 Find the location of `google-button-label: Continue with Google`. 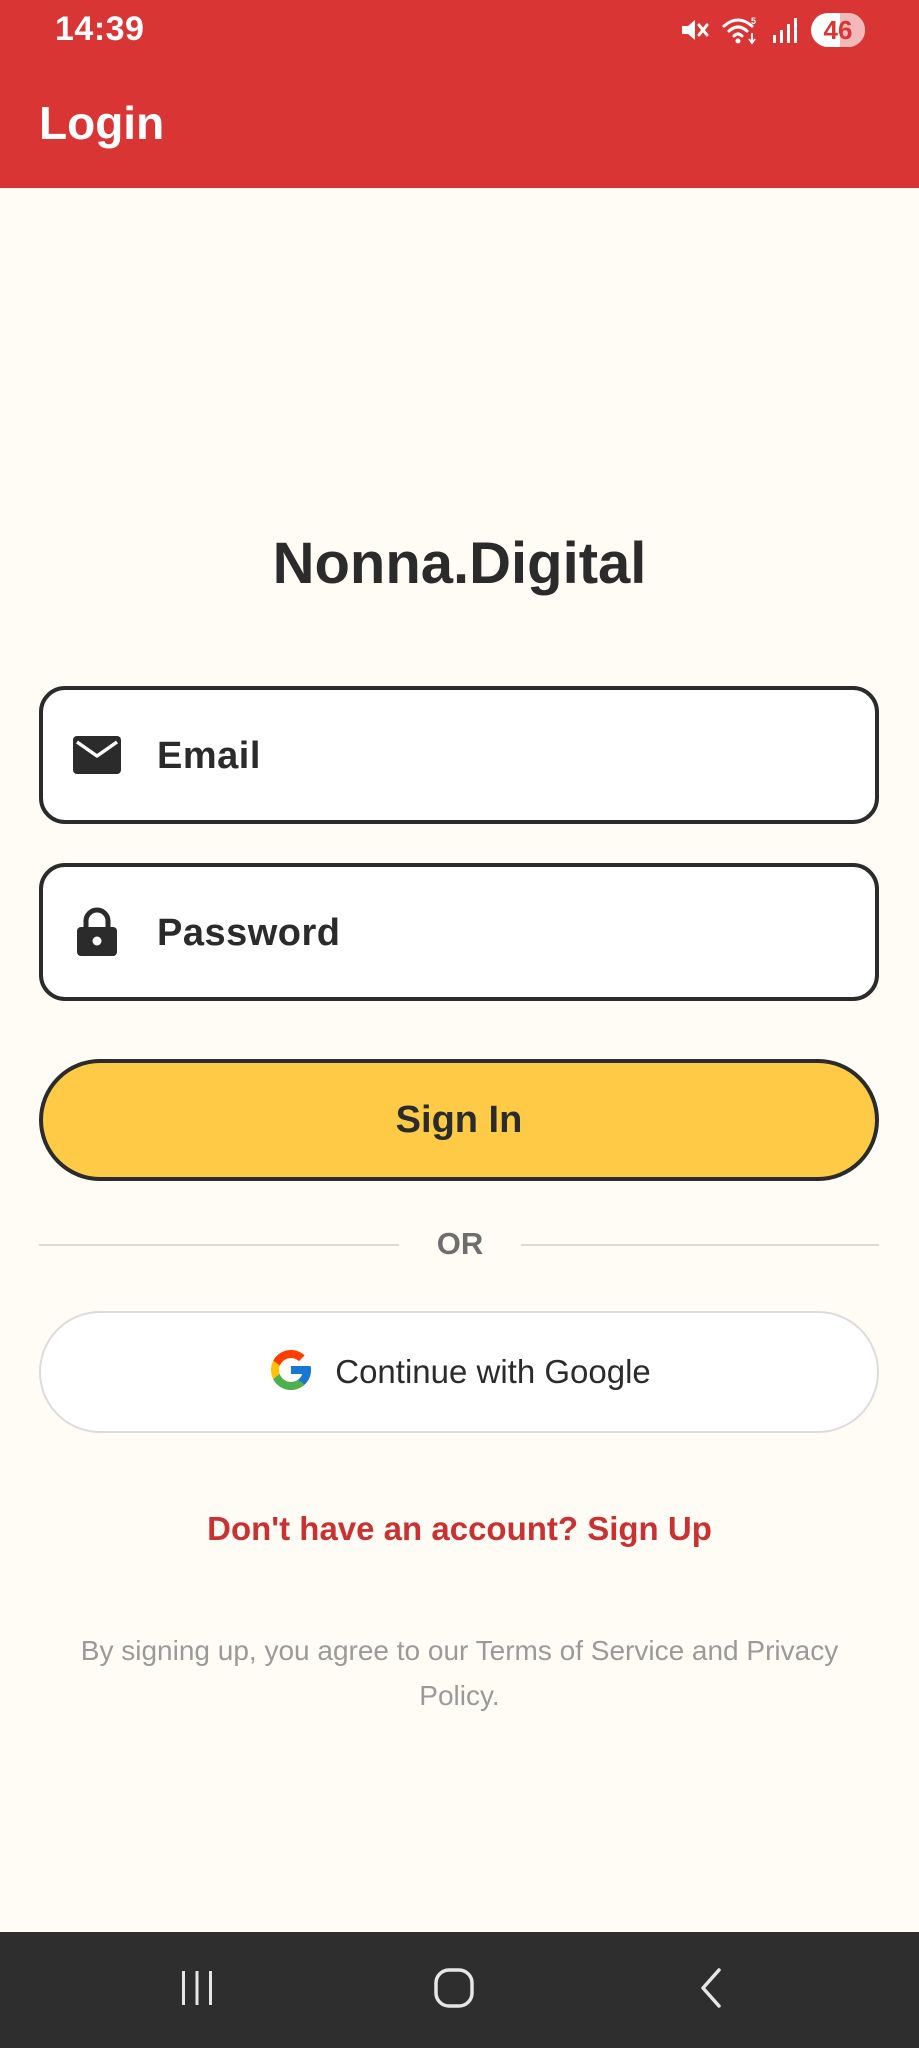

google-button-label: Continue with Google is located at coordinates (493, 1371).